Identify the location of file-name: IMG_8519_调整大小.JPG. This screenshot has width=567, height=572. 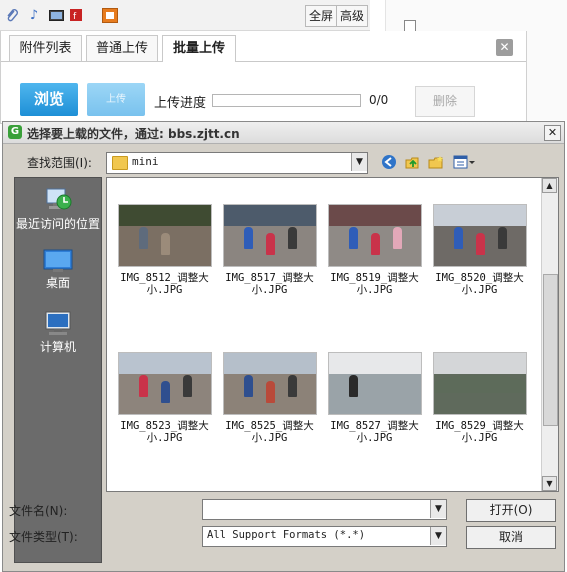
(374, 284).